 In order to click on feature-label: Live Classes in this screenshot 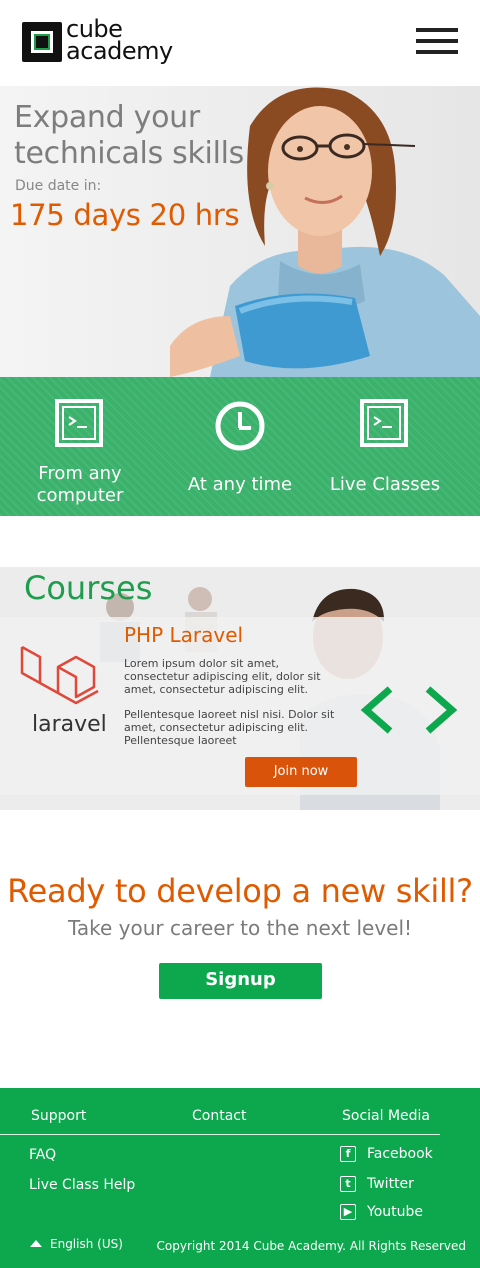, I will do `click(385, 484)`.